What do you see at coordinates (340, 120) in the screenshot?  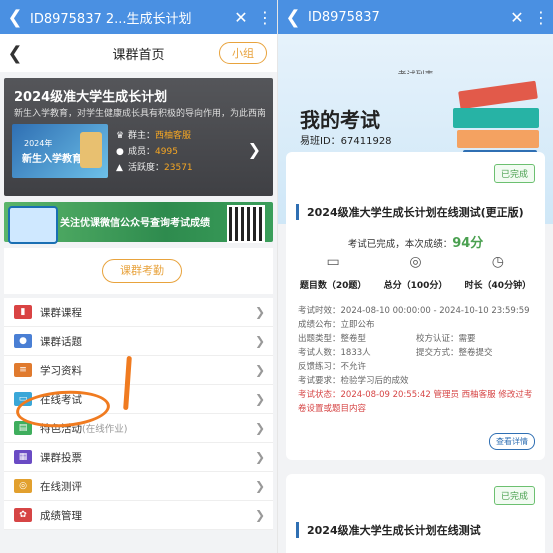 I see `my-exams-title: 我的考试` at bounding box center [340, 120].